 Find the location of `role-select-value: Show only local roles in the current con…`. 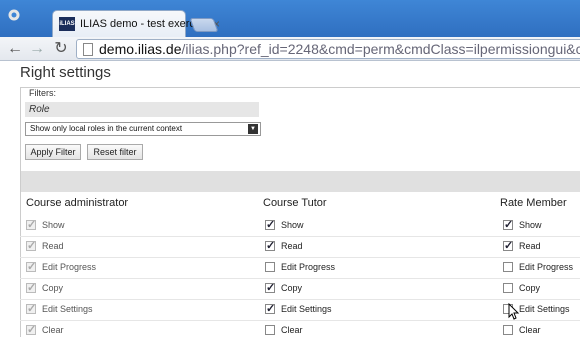

role-select-value: Show only local roles in the current con… is located at coordinates (106, 128).